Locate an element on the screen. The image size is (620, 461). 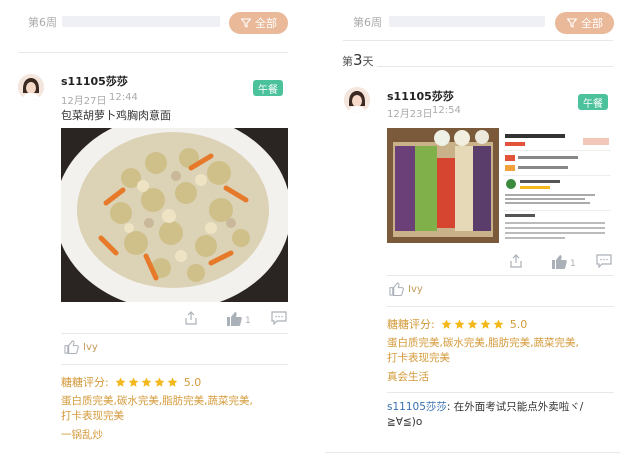
day-label: 第3天 is located at coordinates (358, 60).